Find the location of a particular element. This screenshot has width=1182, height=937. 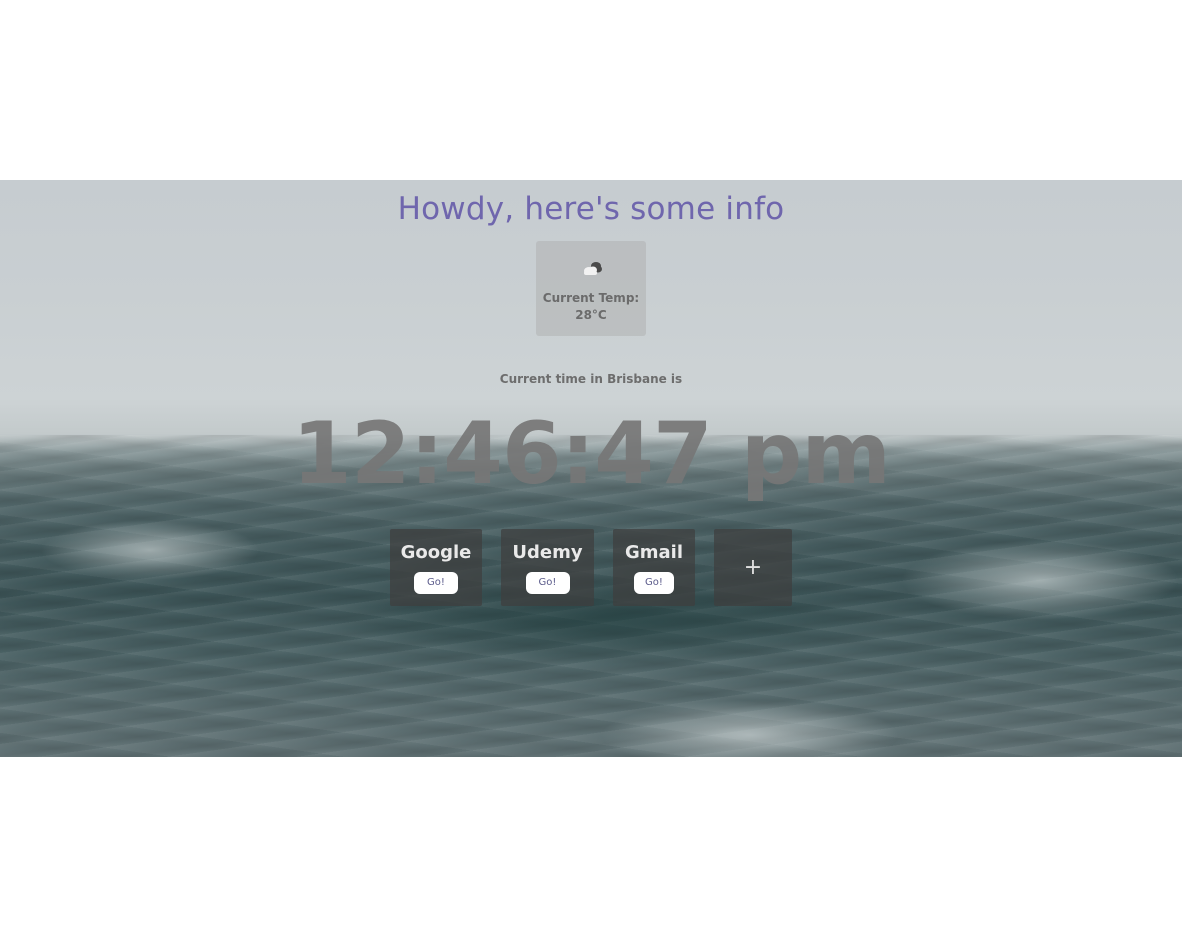

shortcut-row: Google Go! Udemy Go! Gmail Go! + is located at coordinates (591, 567).